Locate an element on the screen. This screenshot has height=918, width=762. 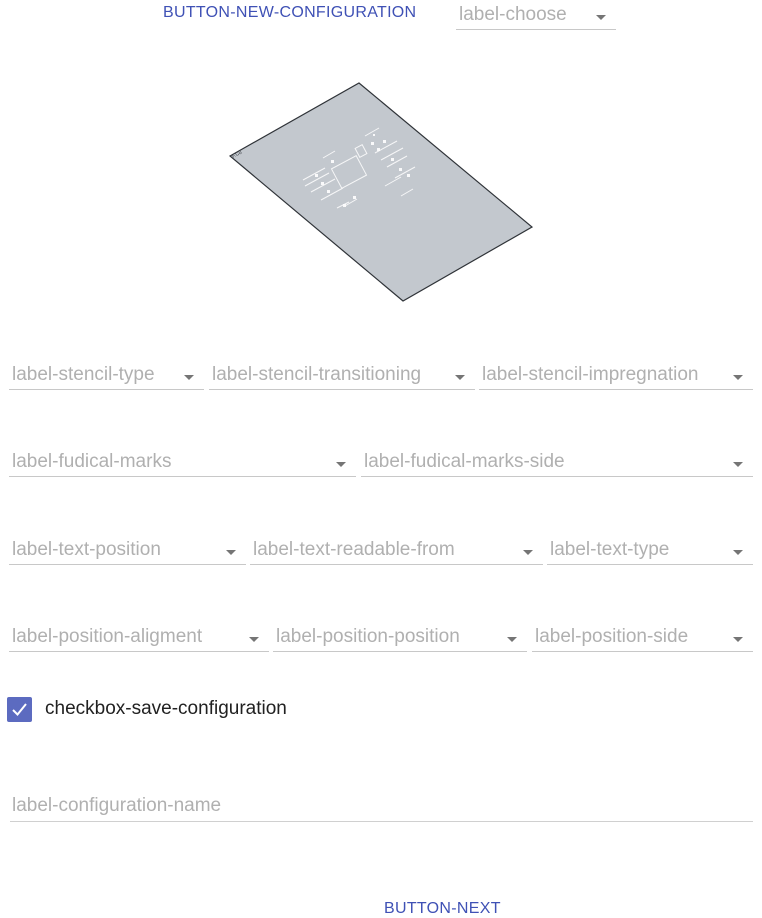
position-aligment-select: label-position-aligment is located at coordinates (139, 639).